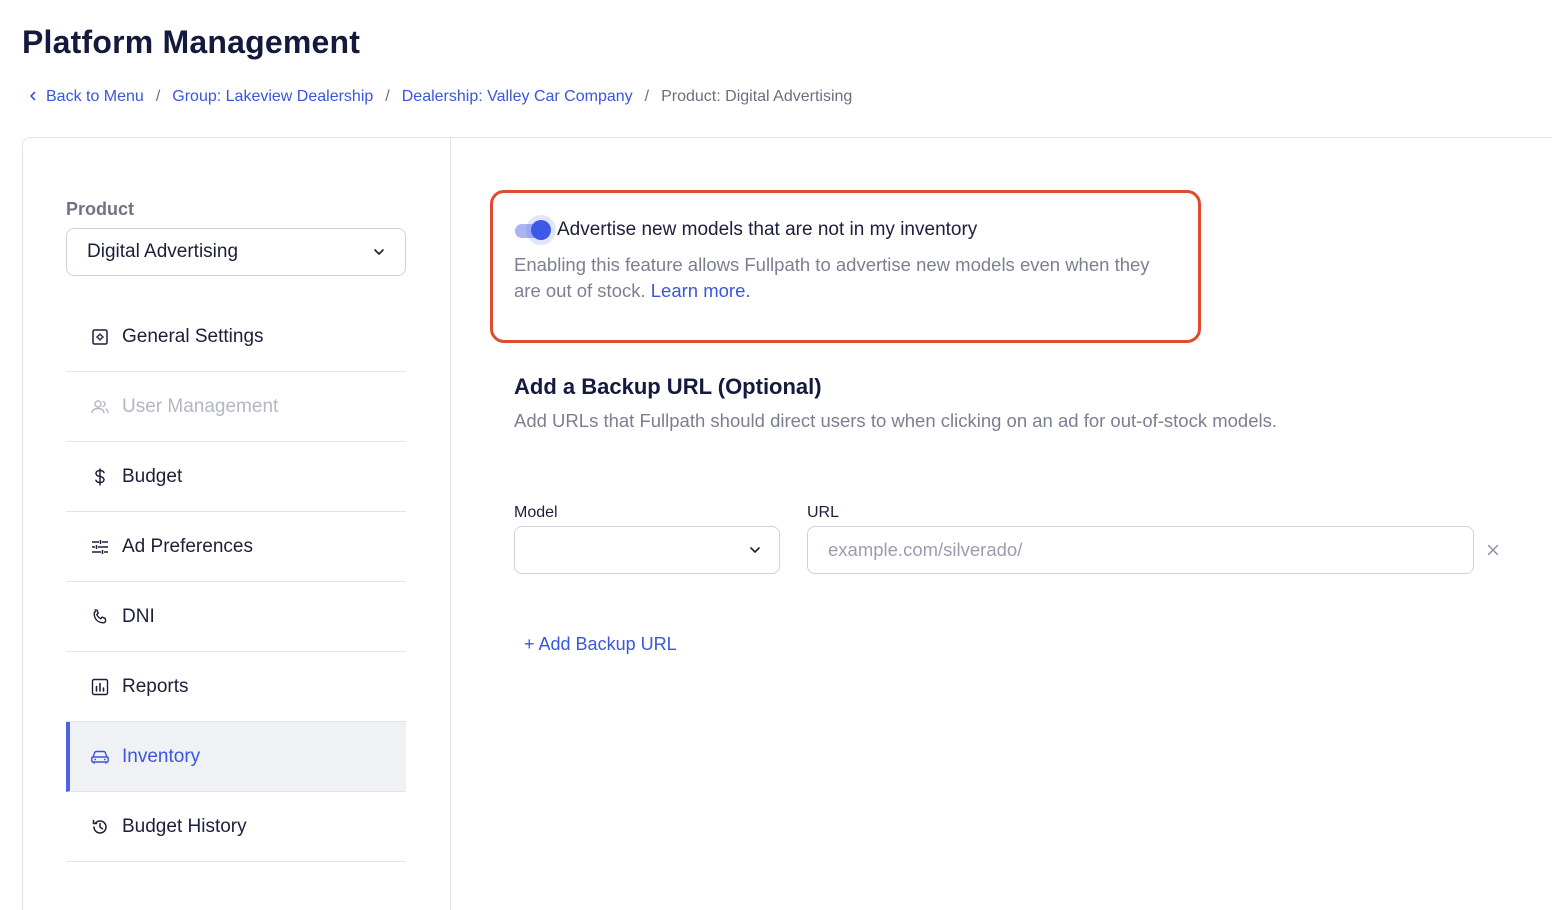 This screenshot has height=910, width=1552. Describe the element at coordinates (272, 97) in the screenshot. I see `breadcrumb-group-link: Group: Lakeview Dealership` at that location.